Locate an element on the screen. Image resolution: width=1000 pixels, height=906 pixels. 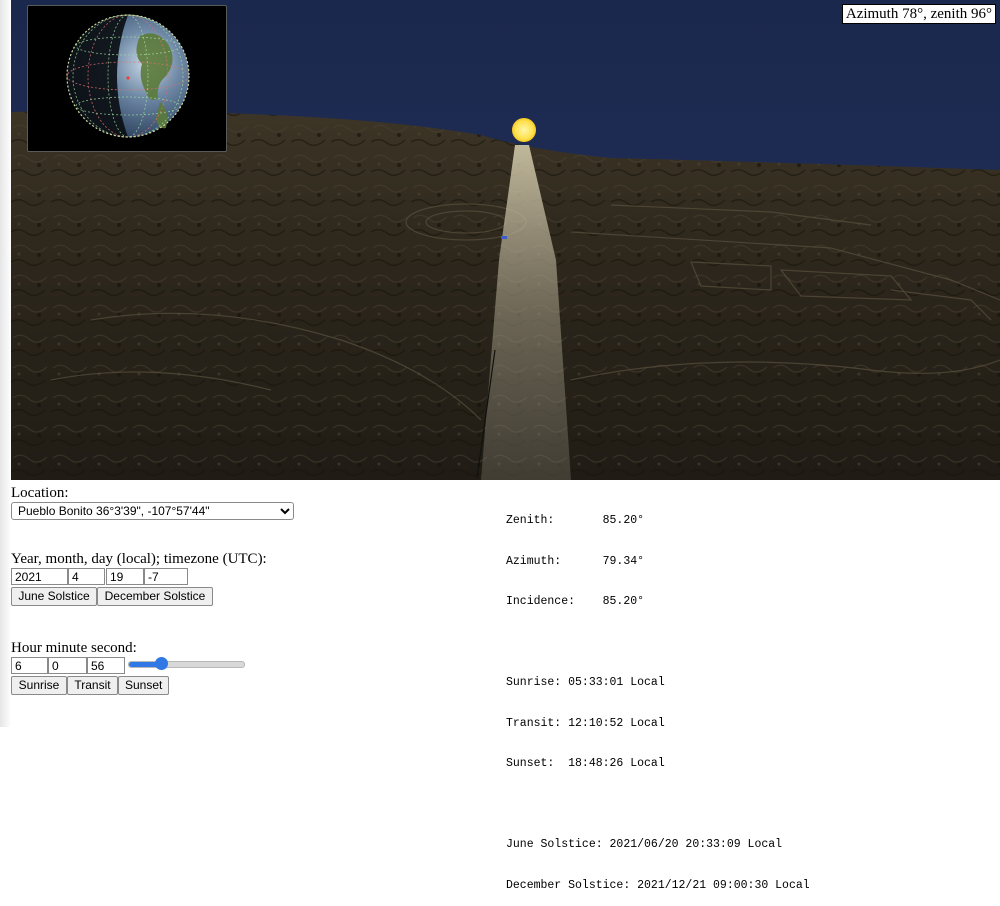
time-label: Hour minute second: is located at coordinates (74, 648).